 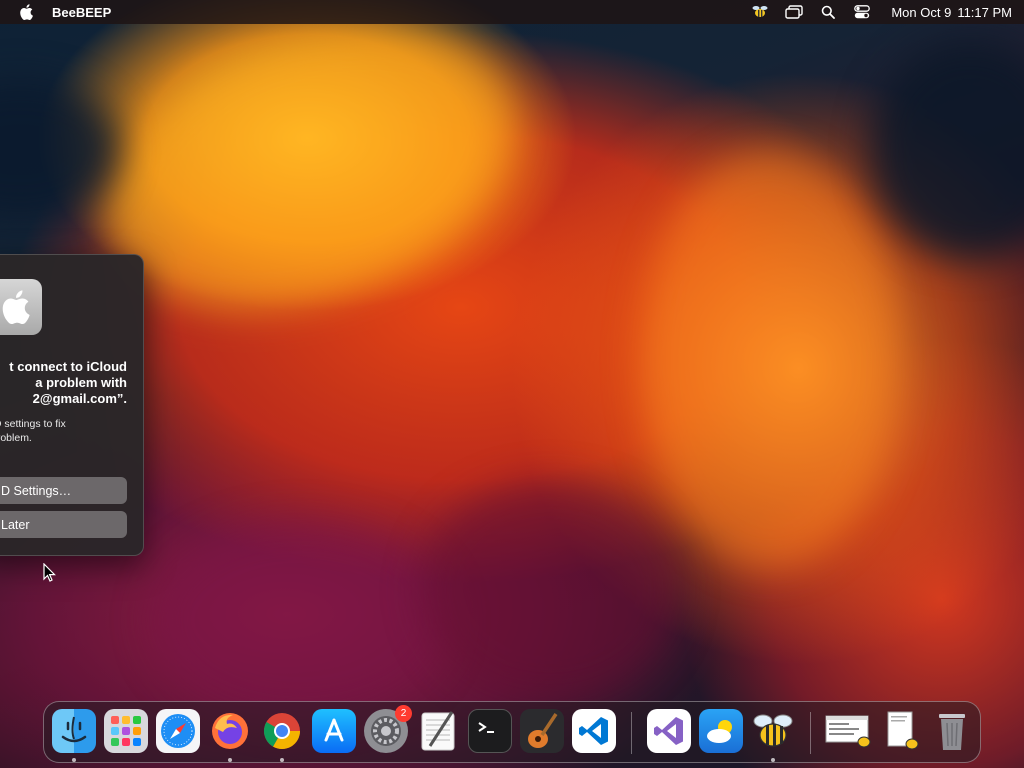 I want to click on chrome-running-indicator, so click(x=282, y=760).